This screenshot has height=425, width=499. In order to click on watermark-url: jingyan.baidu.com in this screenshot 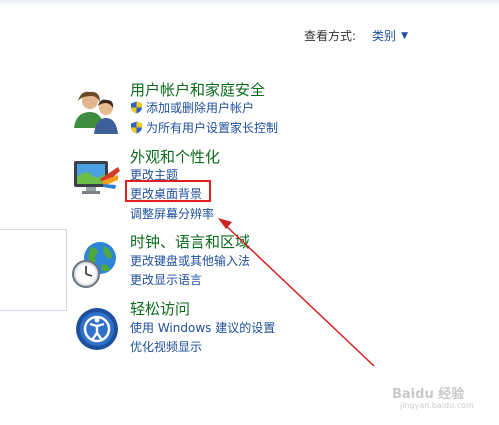, I will do `click(437, 405)`.